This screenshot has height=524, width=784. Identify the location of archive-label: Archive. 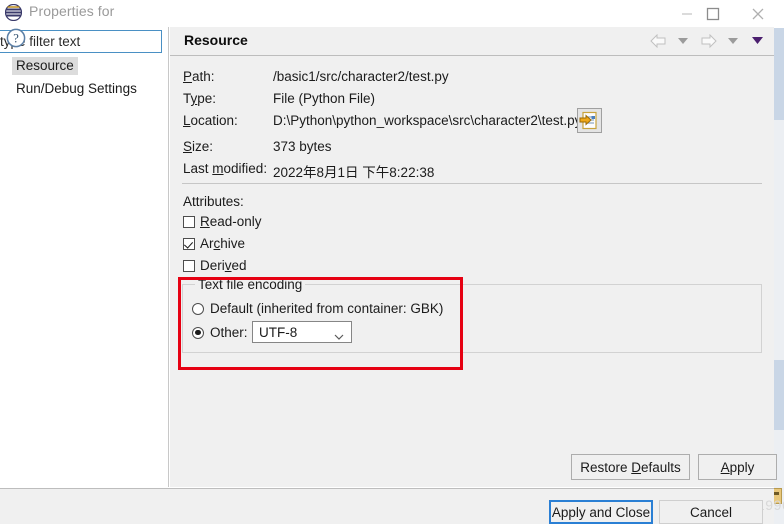
(223, 243).